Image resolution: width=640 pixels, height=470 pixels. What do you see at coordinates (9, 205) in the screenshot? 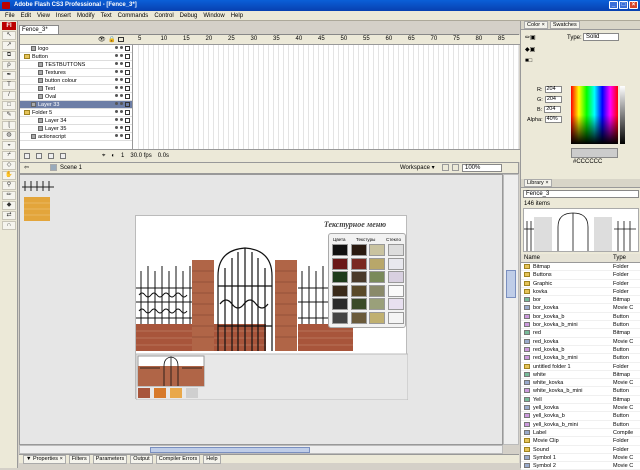
I see `fill-color-icon: ◆` at bounding box center [9, 205].